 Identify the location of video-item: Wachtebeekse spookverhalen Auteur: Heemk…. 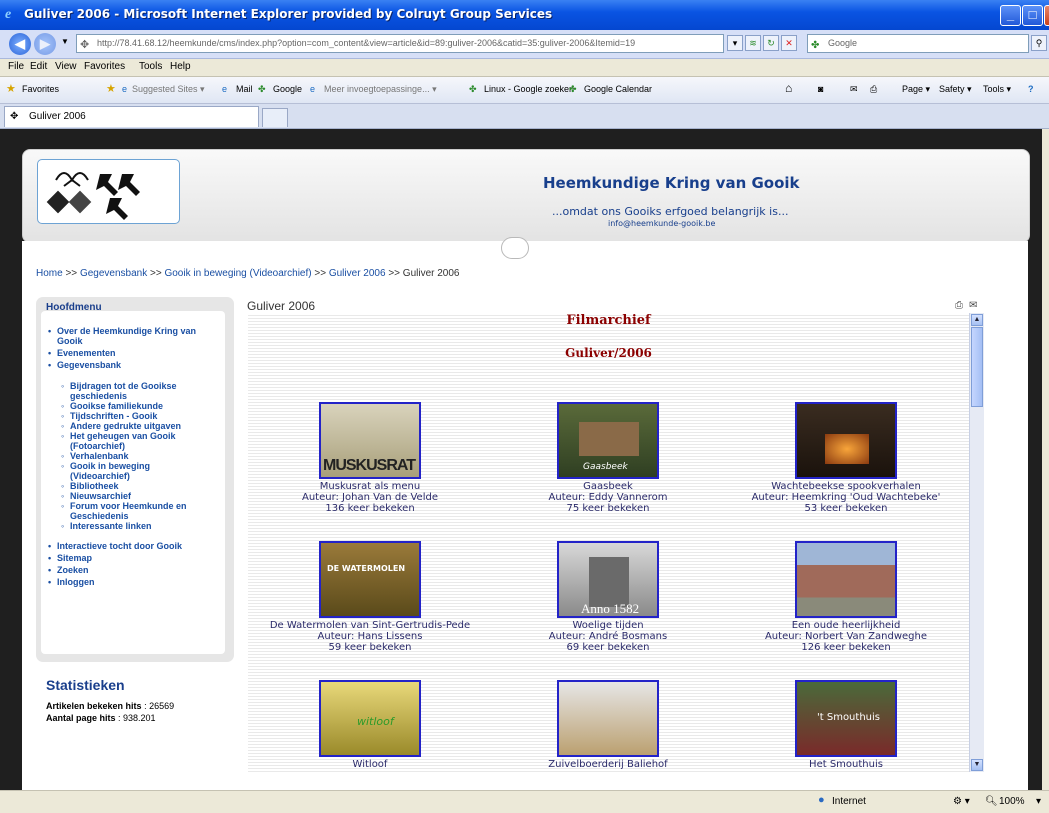
(846, 458).